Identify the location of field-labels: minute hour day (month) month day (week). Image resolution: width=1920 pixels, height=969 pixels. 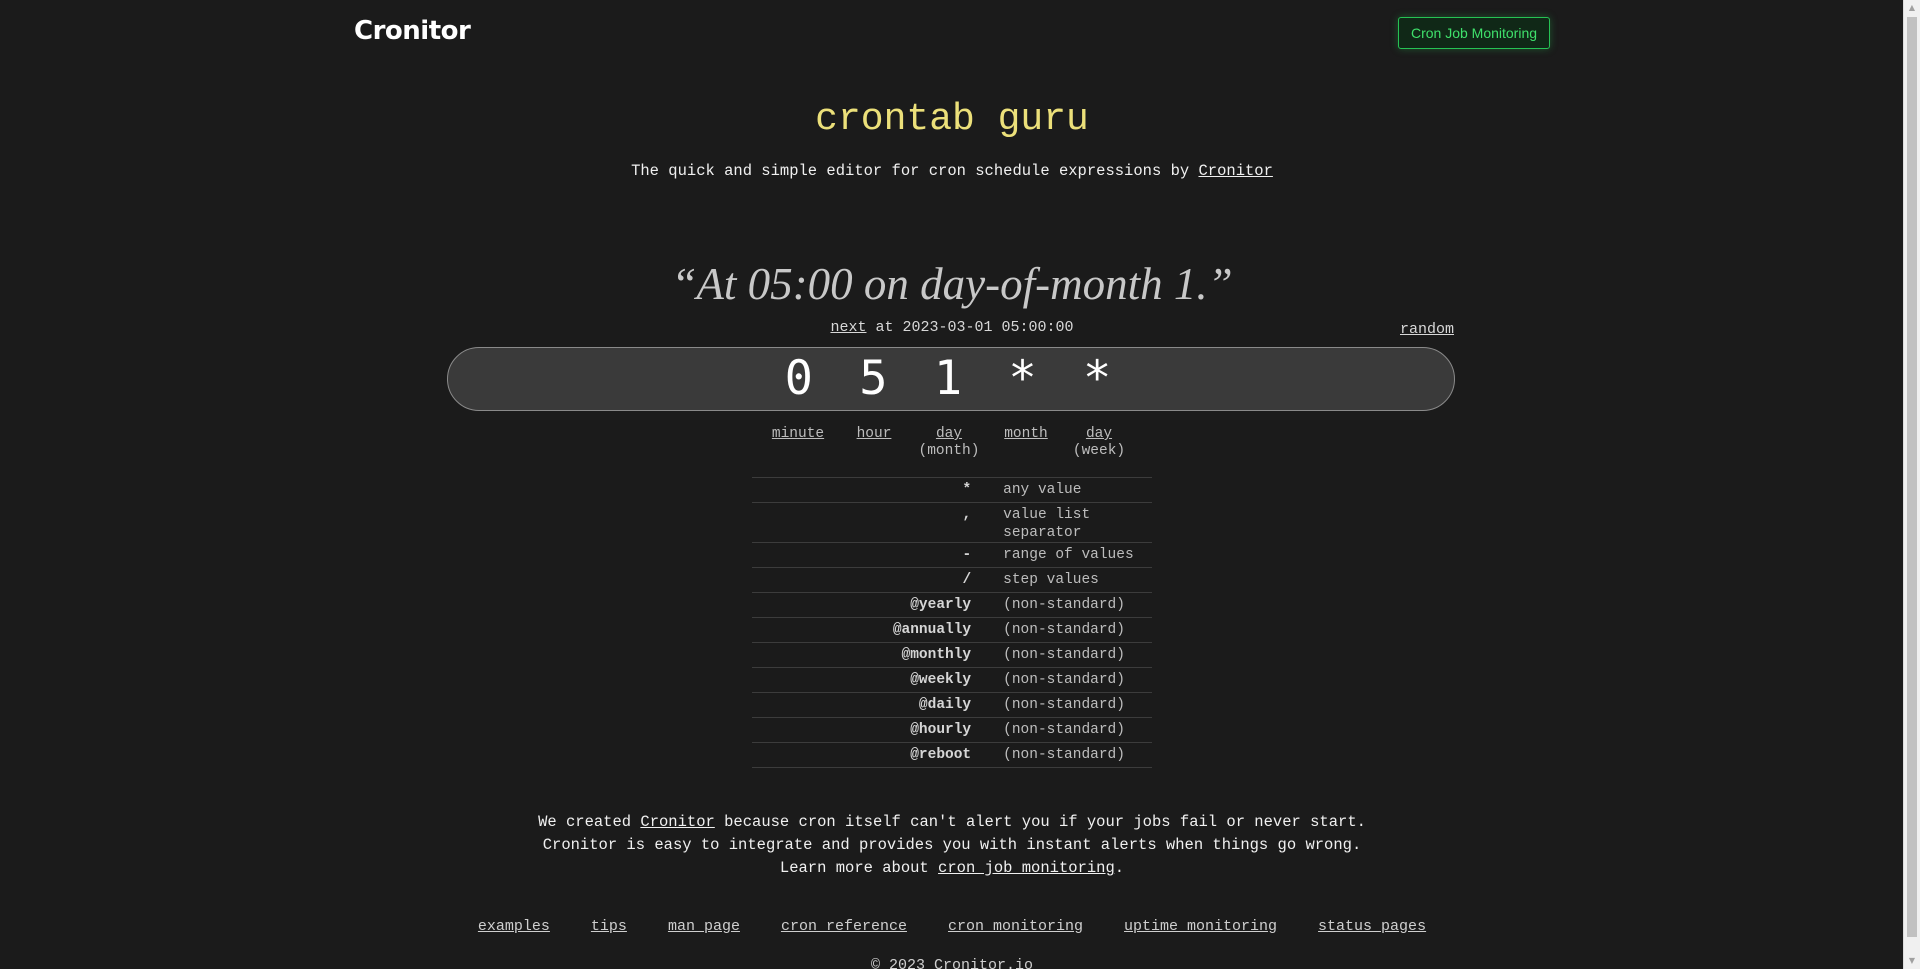
(946, 443).